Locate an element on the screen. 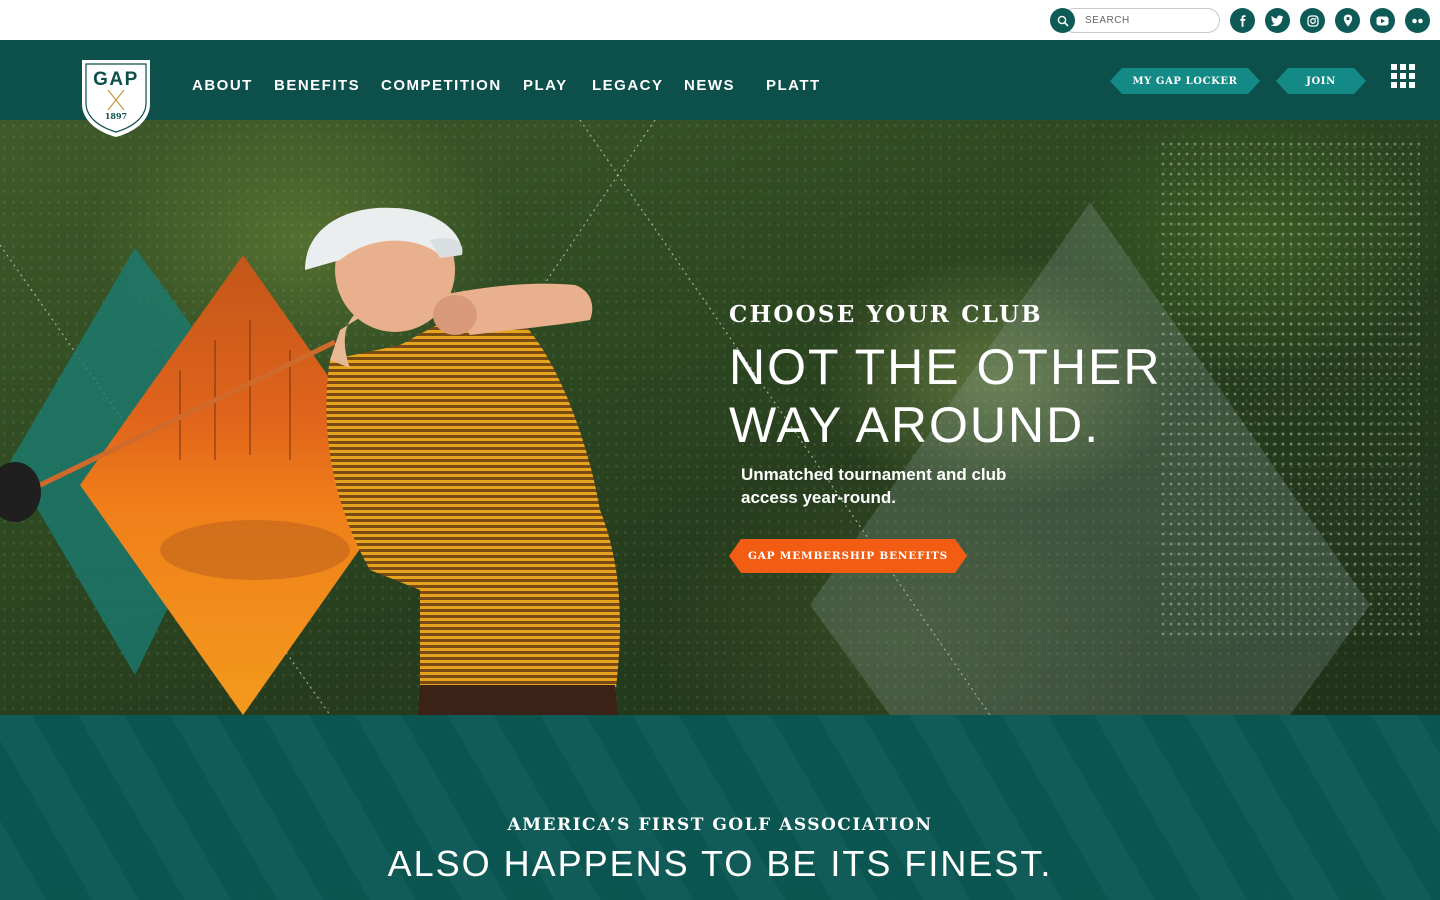  logo-year: 1897 is located at coordinates (116, 116).